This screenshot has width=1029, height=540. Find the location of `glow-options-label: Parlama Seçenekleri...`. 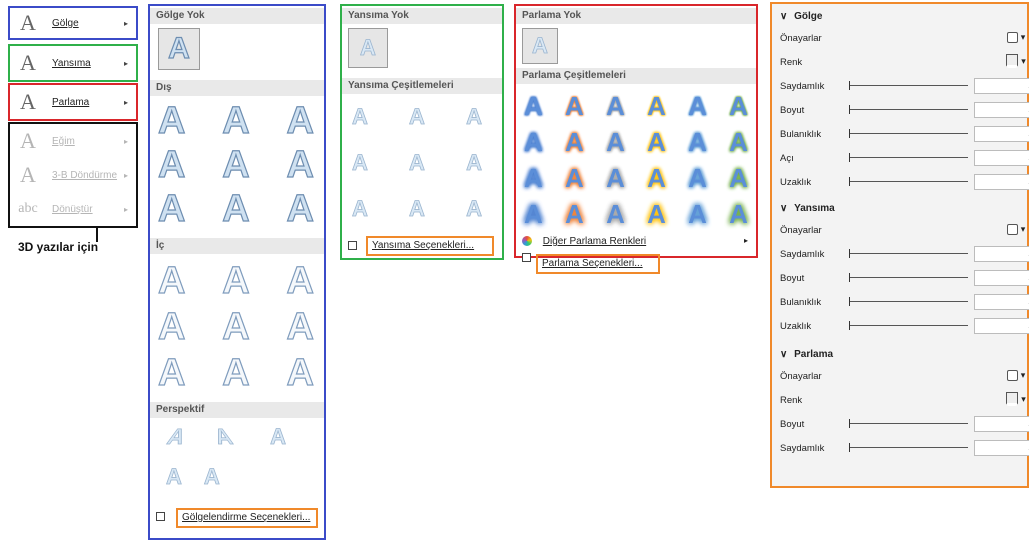

glow-options-label: Parlama Seçenekleri... is located at coordinates (592, 263).